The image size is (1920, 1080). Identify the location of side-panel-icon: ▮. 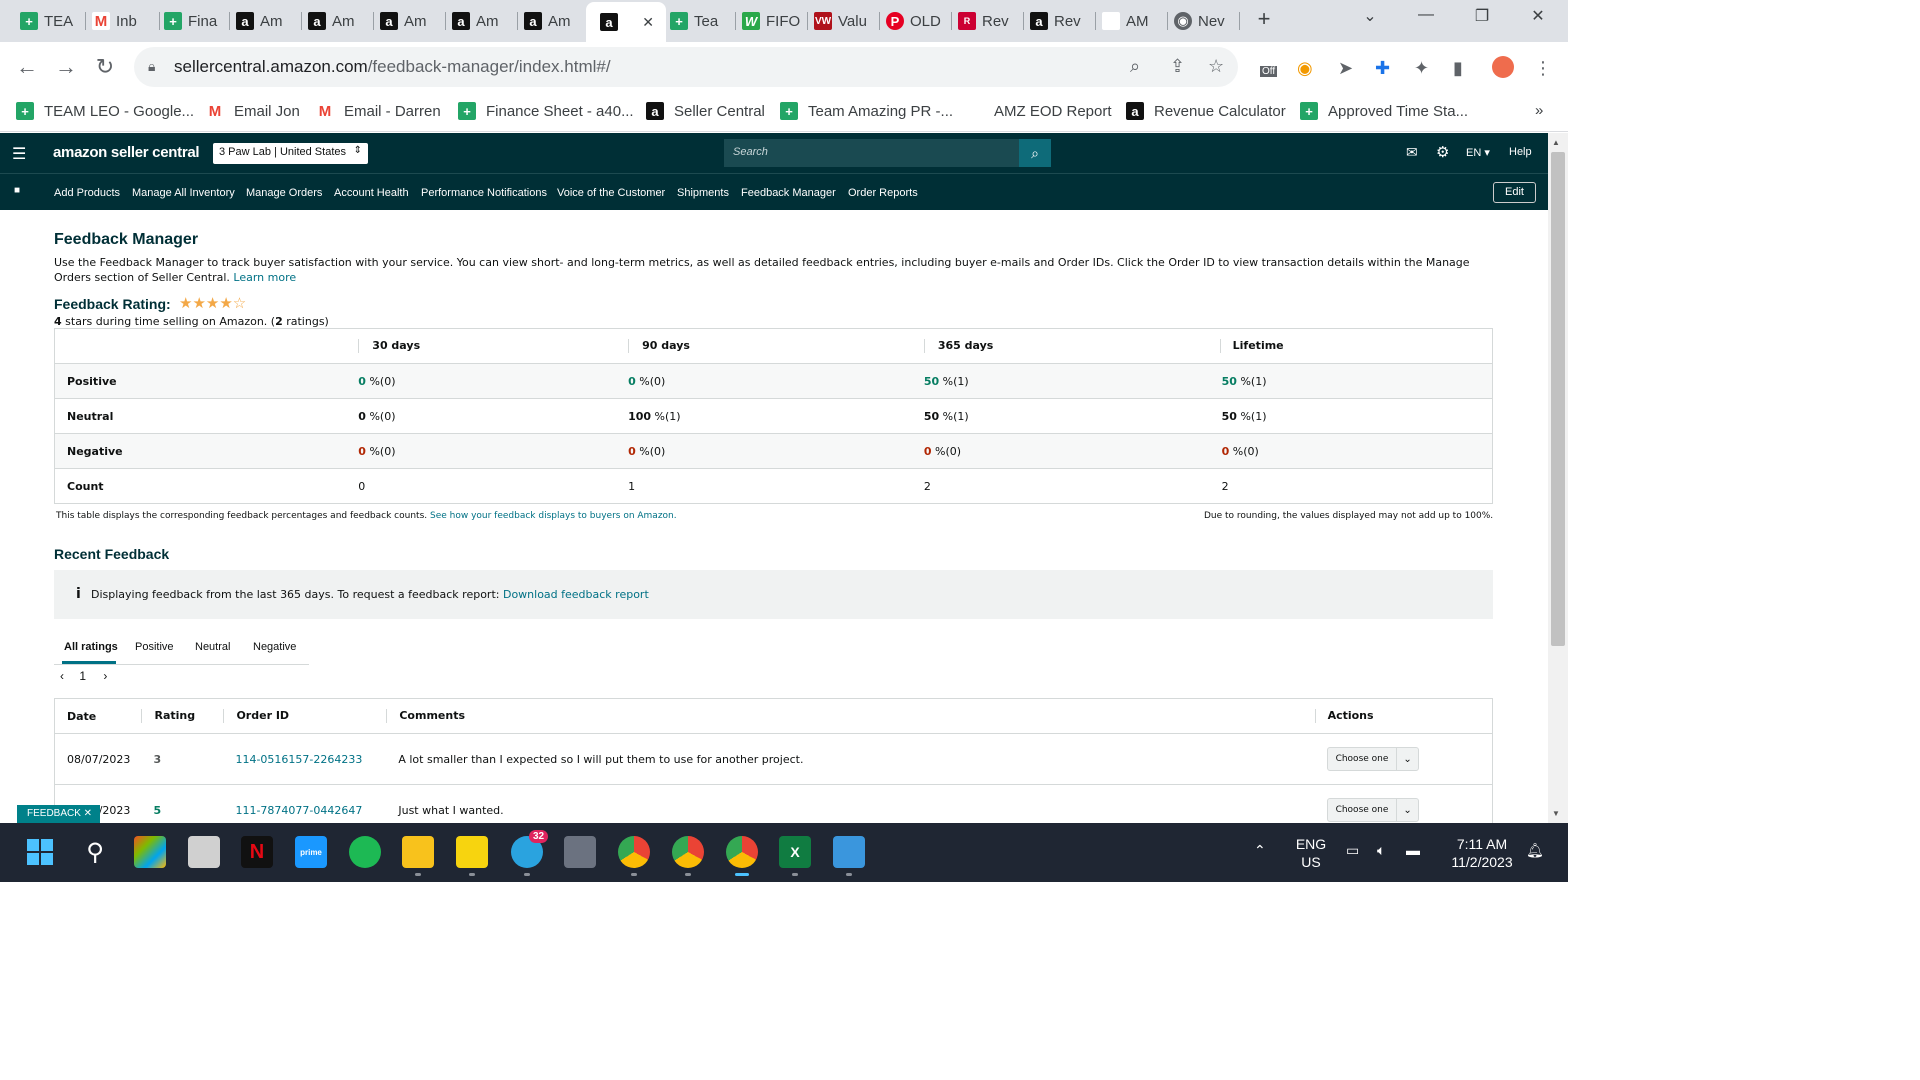
(1458, 68).